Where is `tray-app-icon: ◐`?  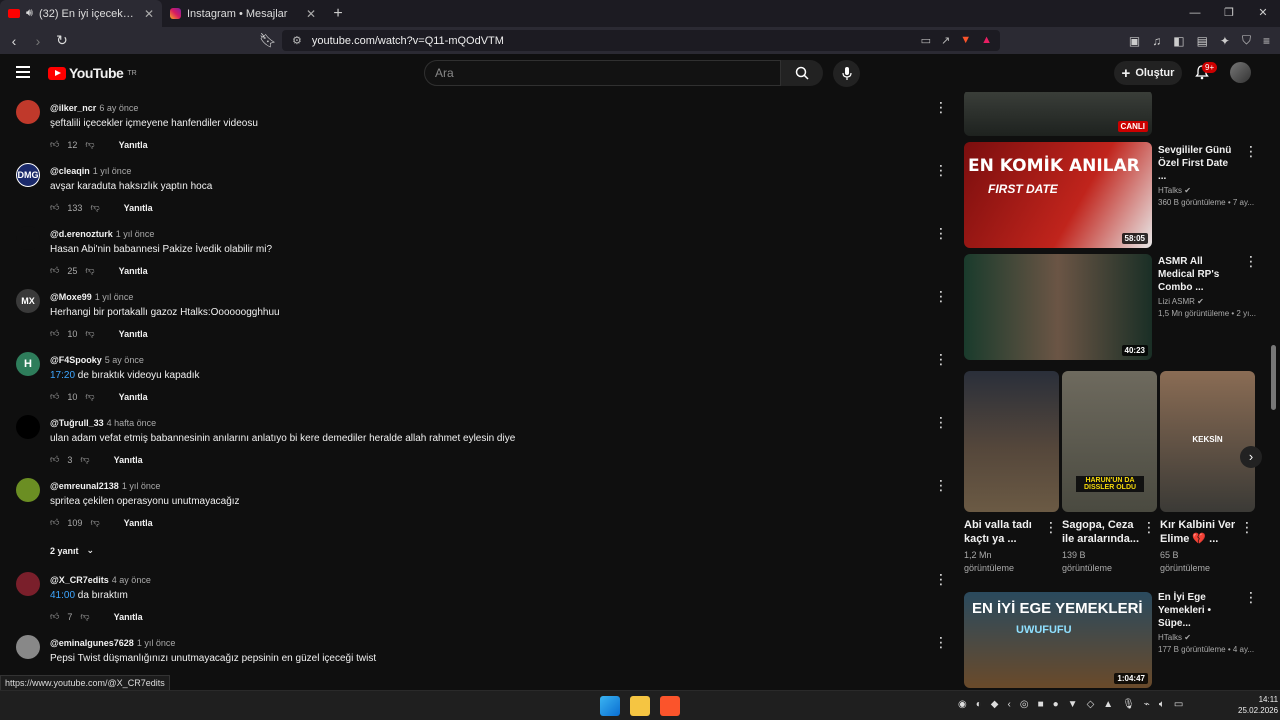 tray-app-icon: ◐ is located at coordinates (979, 704).